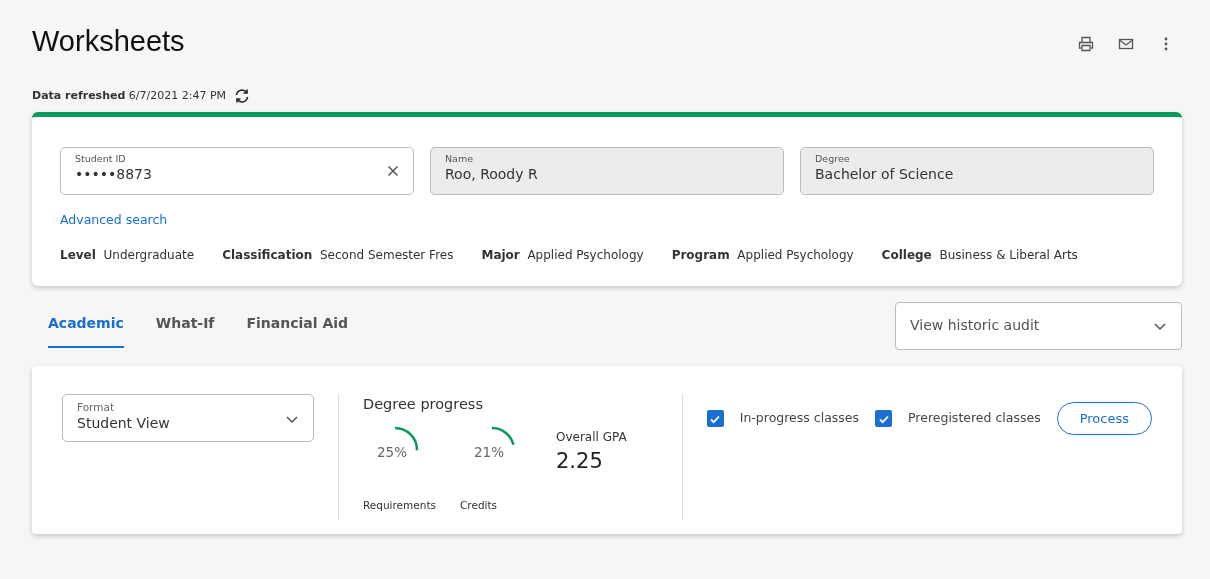 The width and height of the screenshot is (1210, 579). What do you see at coordinates (562, 255) in the screenshot?
I see `detail-text: Major Applied Psychology` at bounding box center [562, 255].